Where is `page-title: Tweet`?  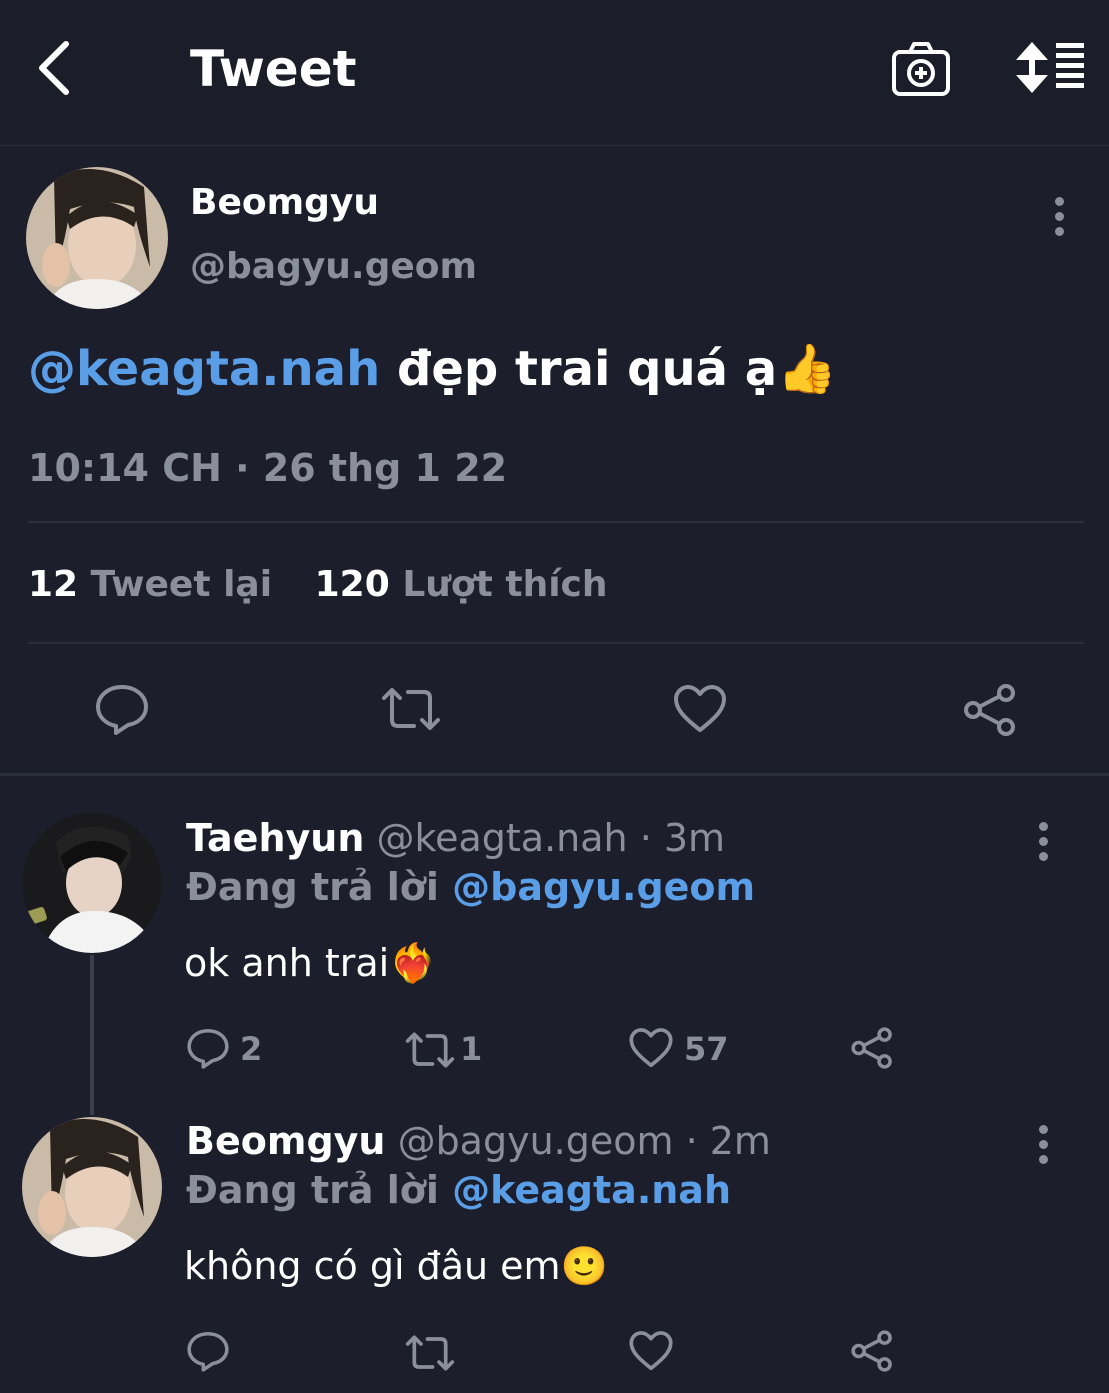 page-title: Tweet is located at coordinates (273, 69).